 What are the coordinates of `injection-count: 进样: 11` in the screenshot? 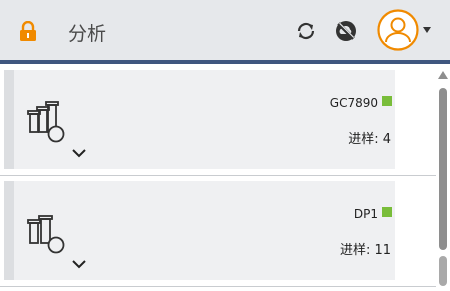 It's located at (365, 250).